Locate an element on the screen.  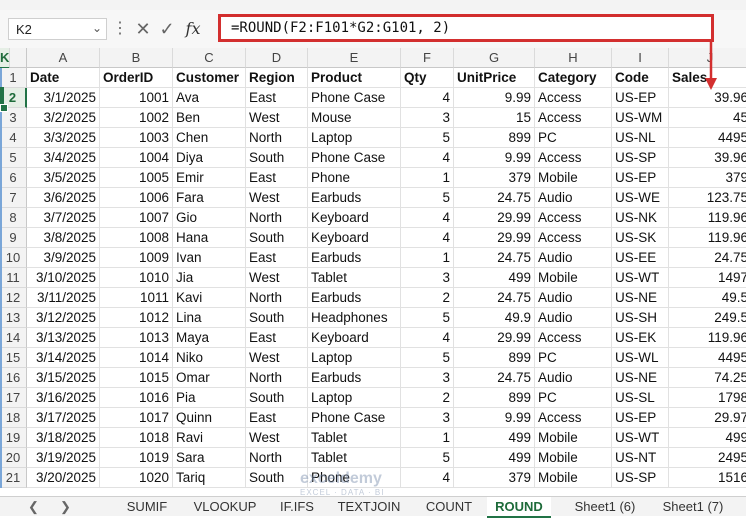
fill-handle is located at coordinates (4, 108).